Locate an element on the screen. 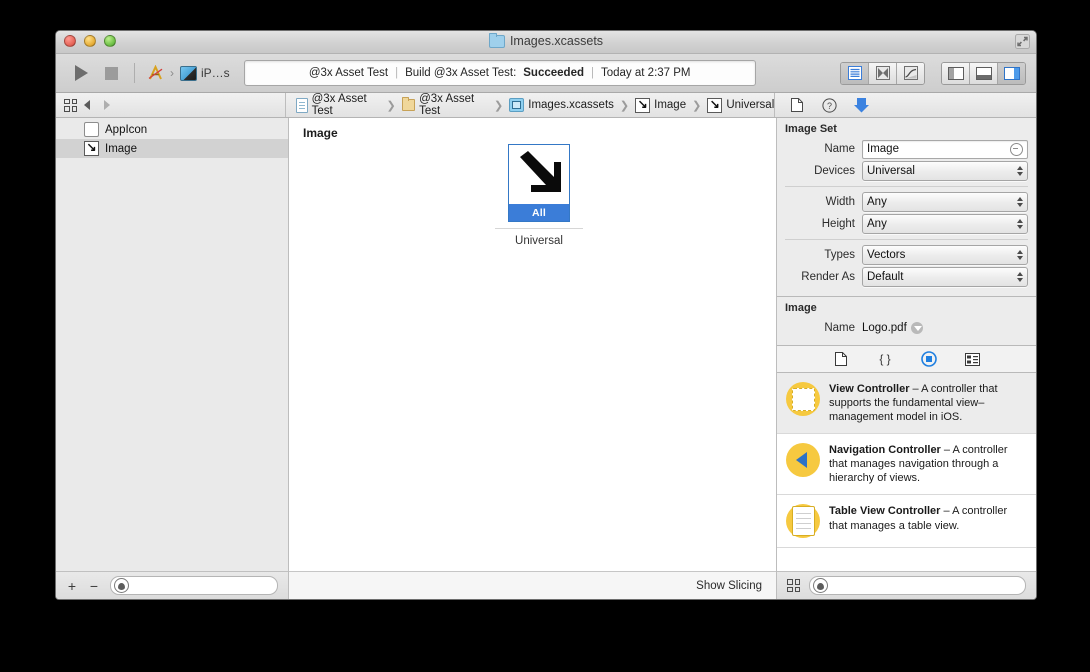 The height and width of the screenshot is (672, 1090). file-template-library-tab is located at coordinates (841, 359).